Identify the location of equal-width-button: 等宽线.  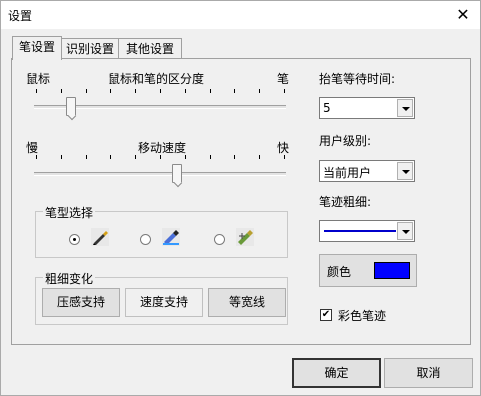
(247, 302).